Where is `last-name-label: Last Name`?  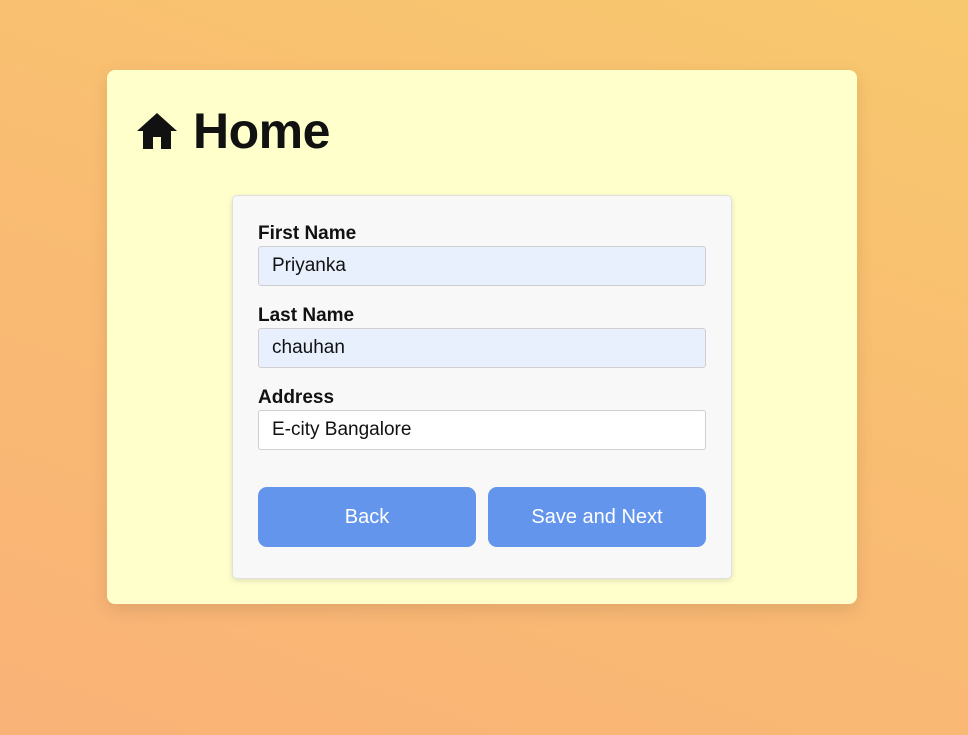 last-name-label: Last Name is located at coordinates (306, 315).